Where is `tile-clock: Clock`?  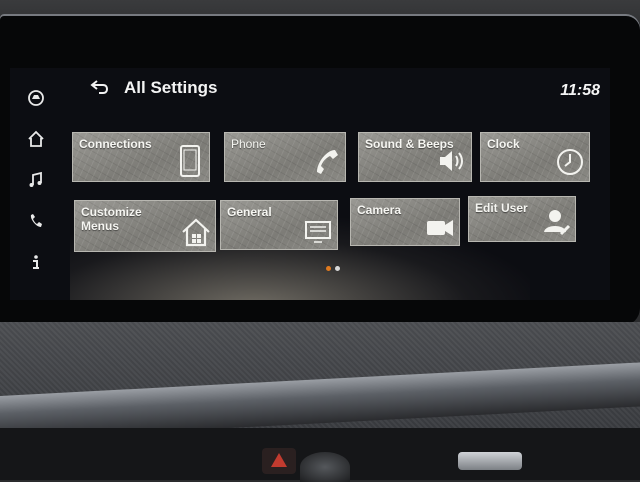 tile-clock: Clock is located at coordinates (535, 157).